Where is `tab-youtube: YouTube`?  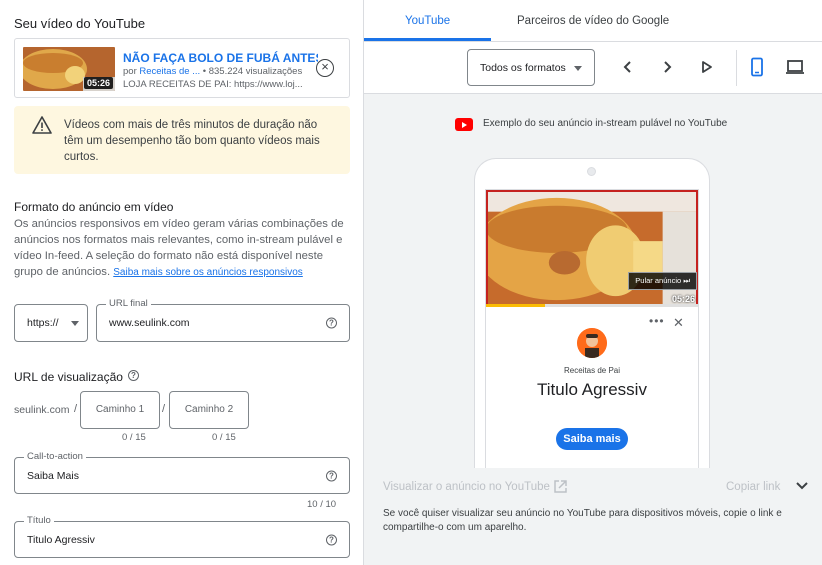 tab-youtube: YouTube is located at coordinates (427, 21).